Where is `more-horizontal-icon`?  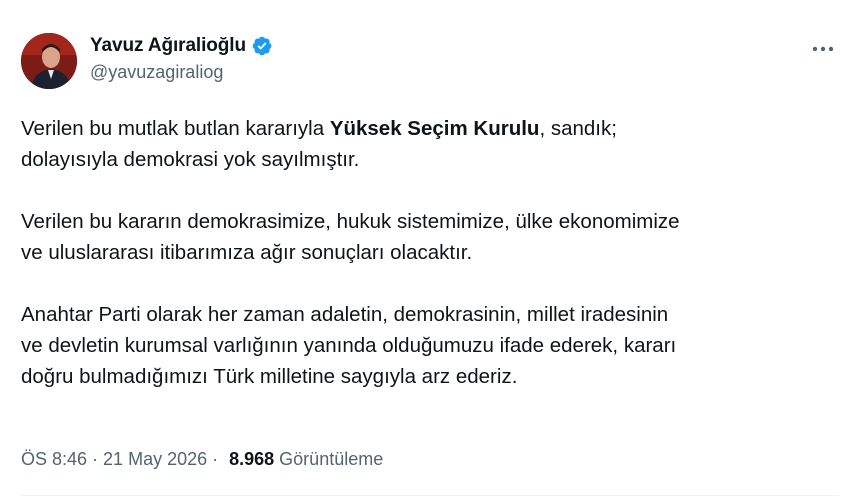
more-horizontal-icon is located at coordinates (823, 49).